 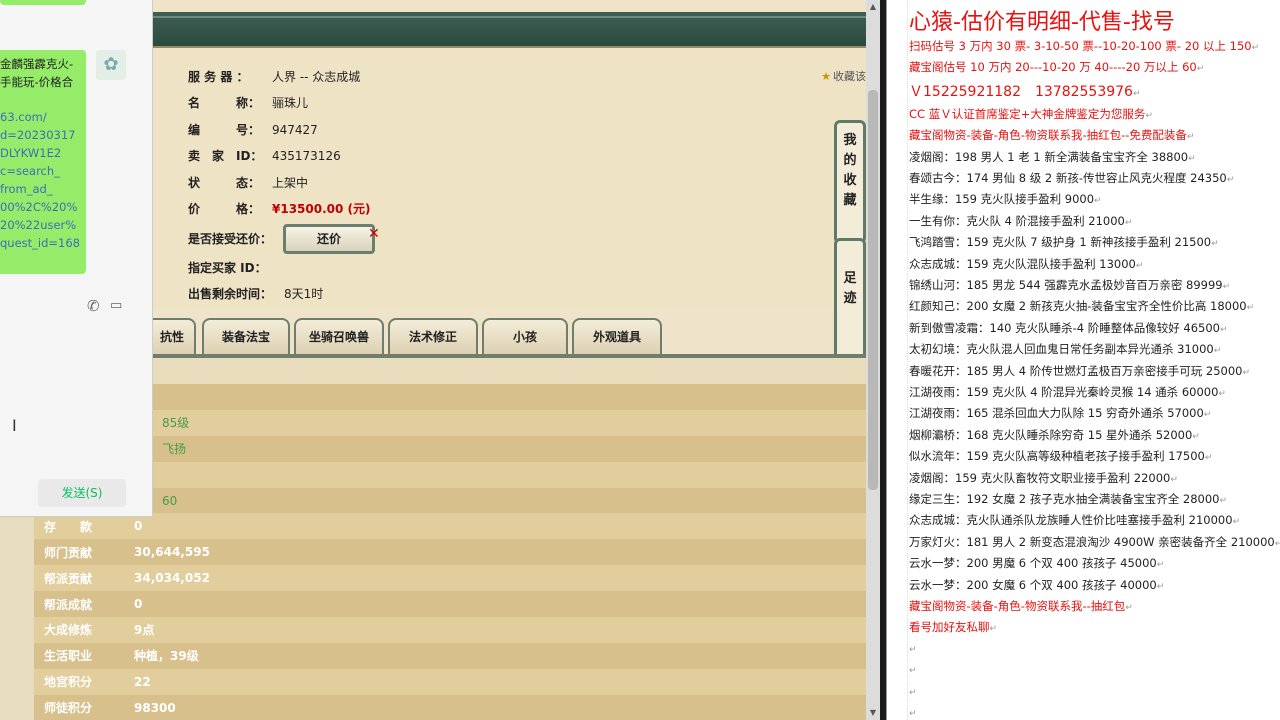 What do you see at coordinates (295, 130) in the screenshot?
I see `info-value: 947427` at bounding box center [295, 130].